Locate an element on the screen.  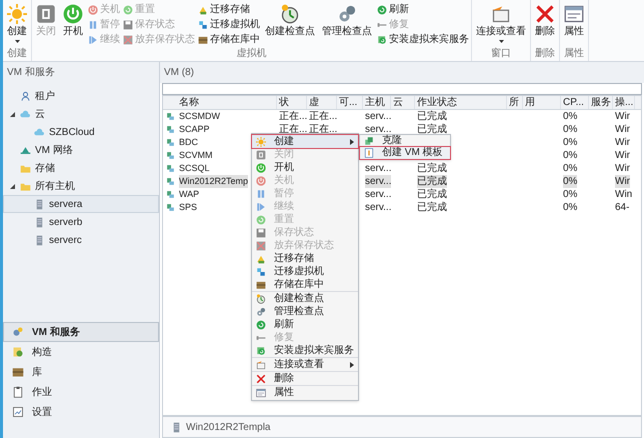
ribbon-button: 连接或查看 is located at coordinates (501, 24).